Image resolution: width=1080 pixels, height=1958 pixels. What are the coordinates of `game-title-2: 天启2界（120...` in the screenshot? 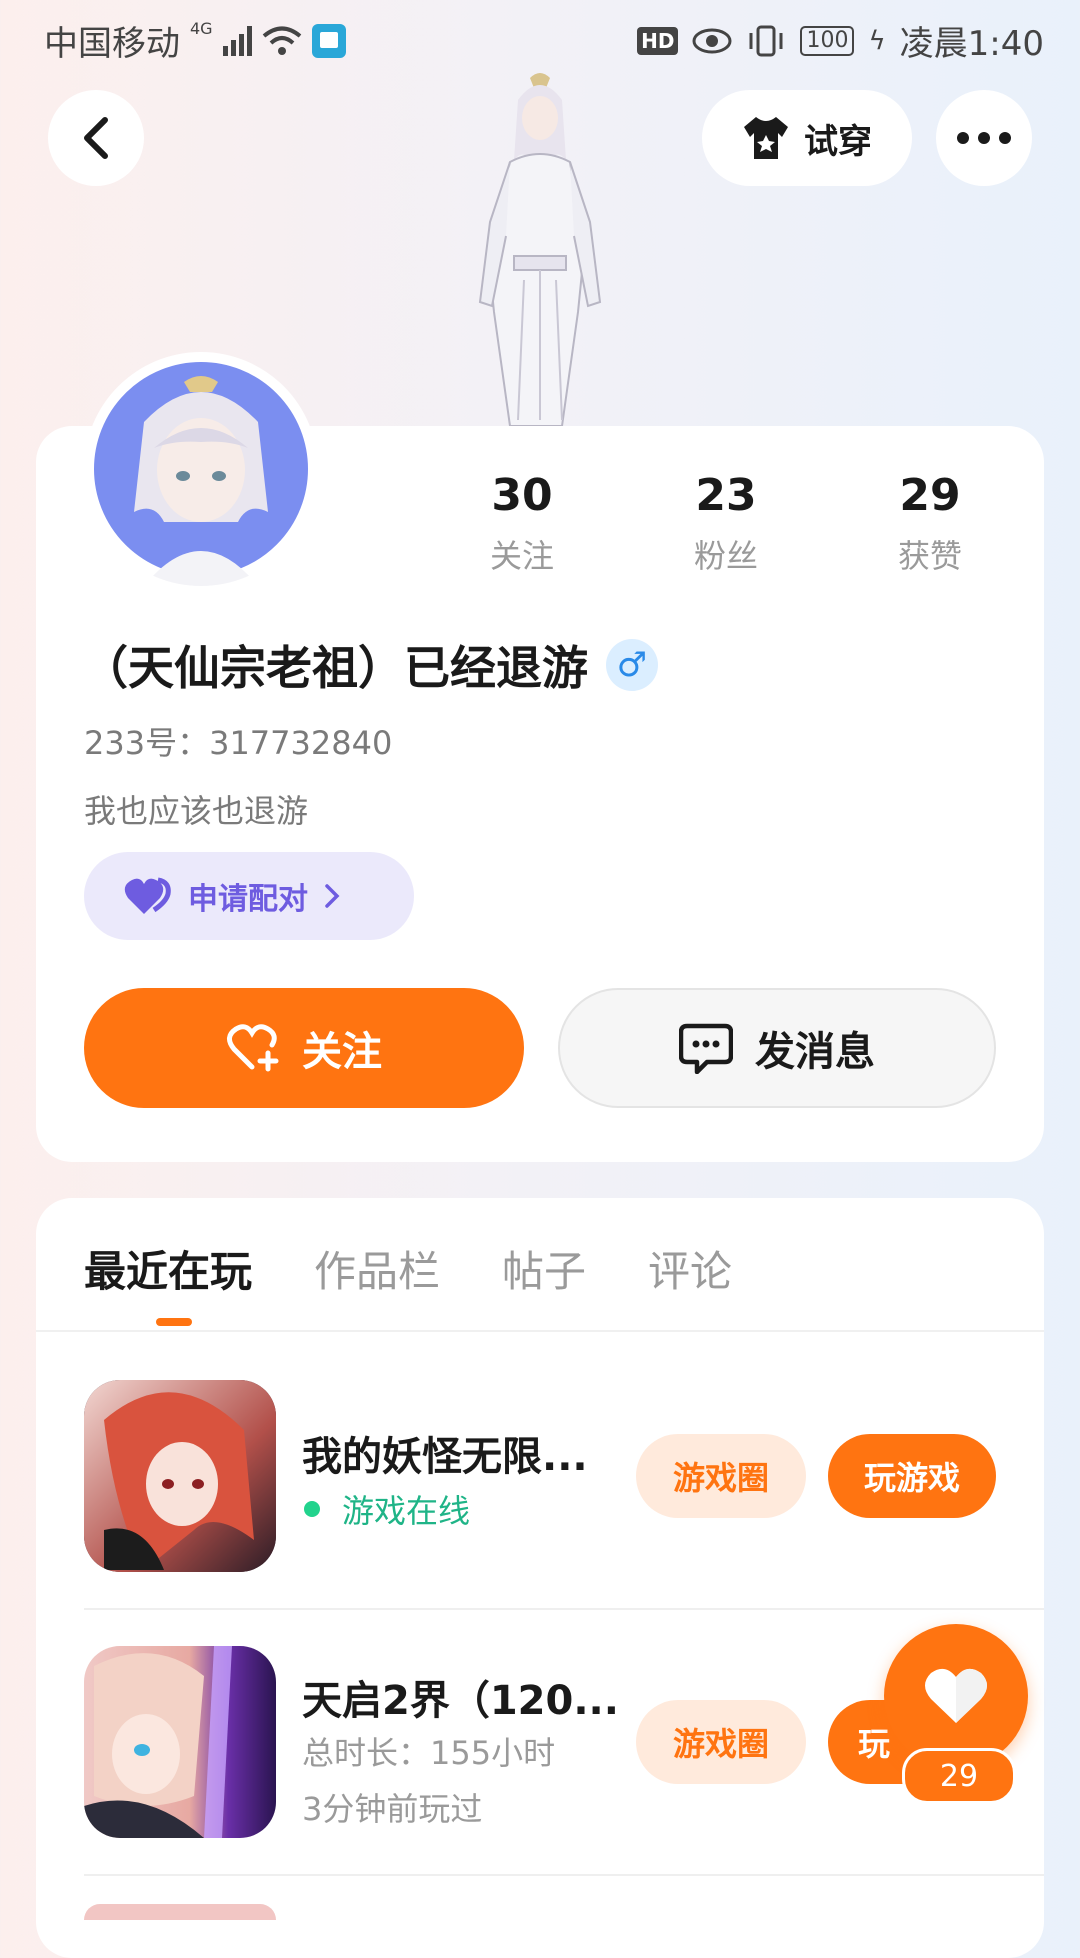 It's located at (460, 1697).